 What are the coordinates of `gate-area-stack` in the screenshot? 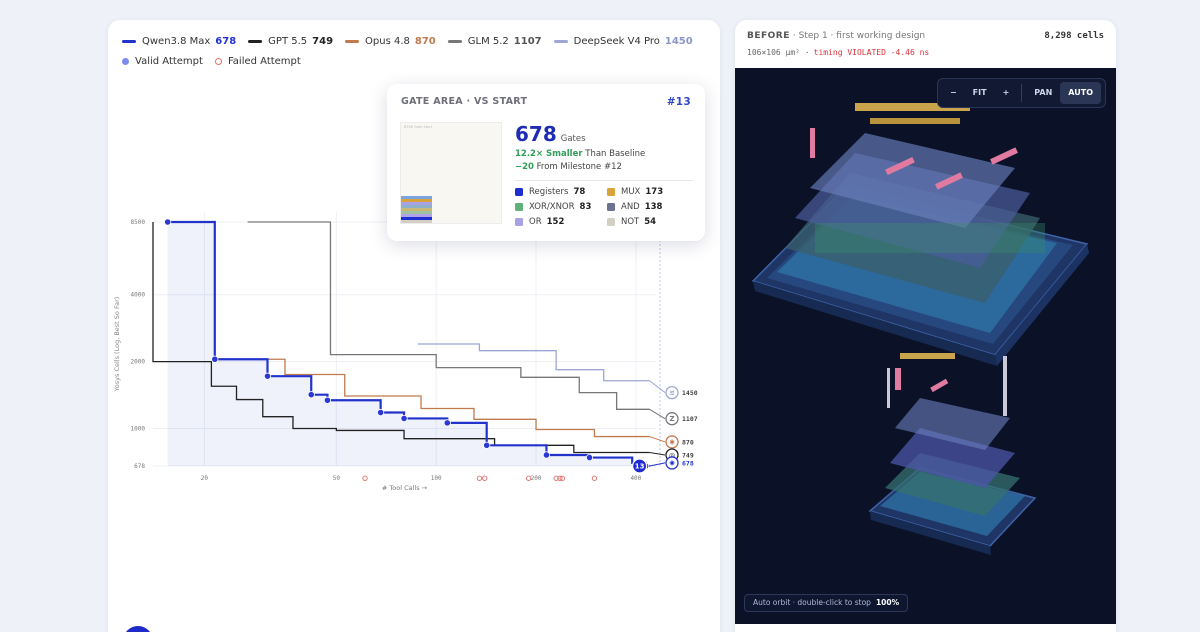 It's located at (416, 209).